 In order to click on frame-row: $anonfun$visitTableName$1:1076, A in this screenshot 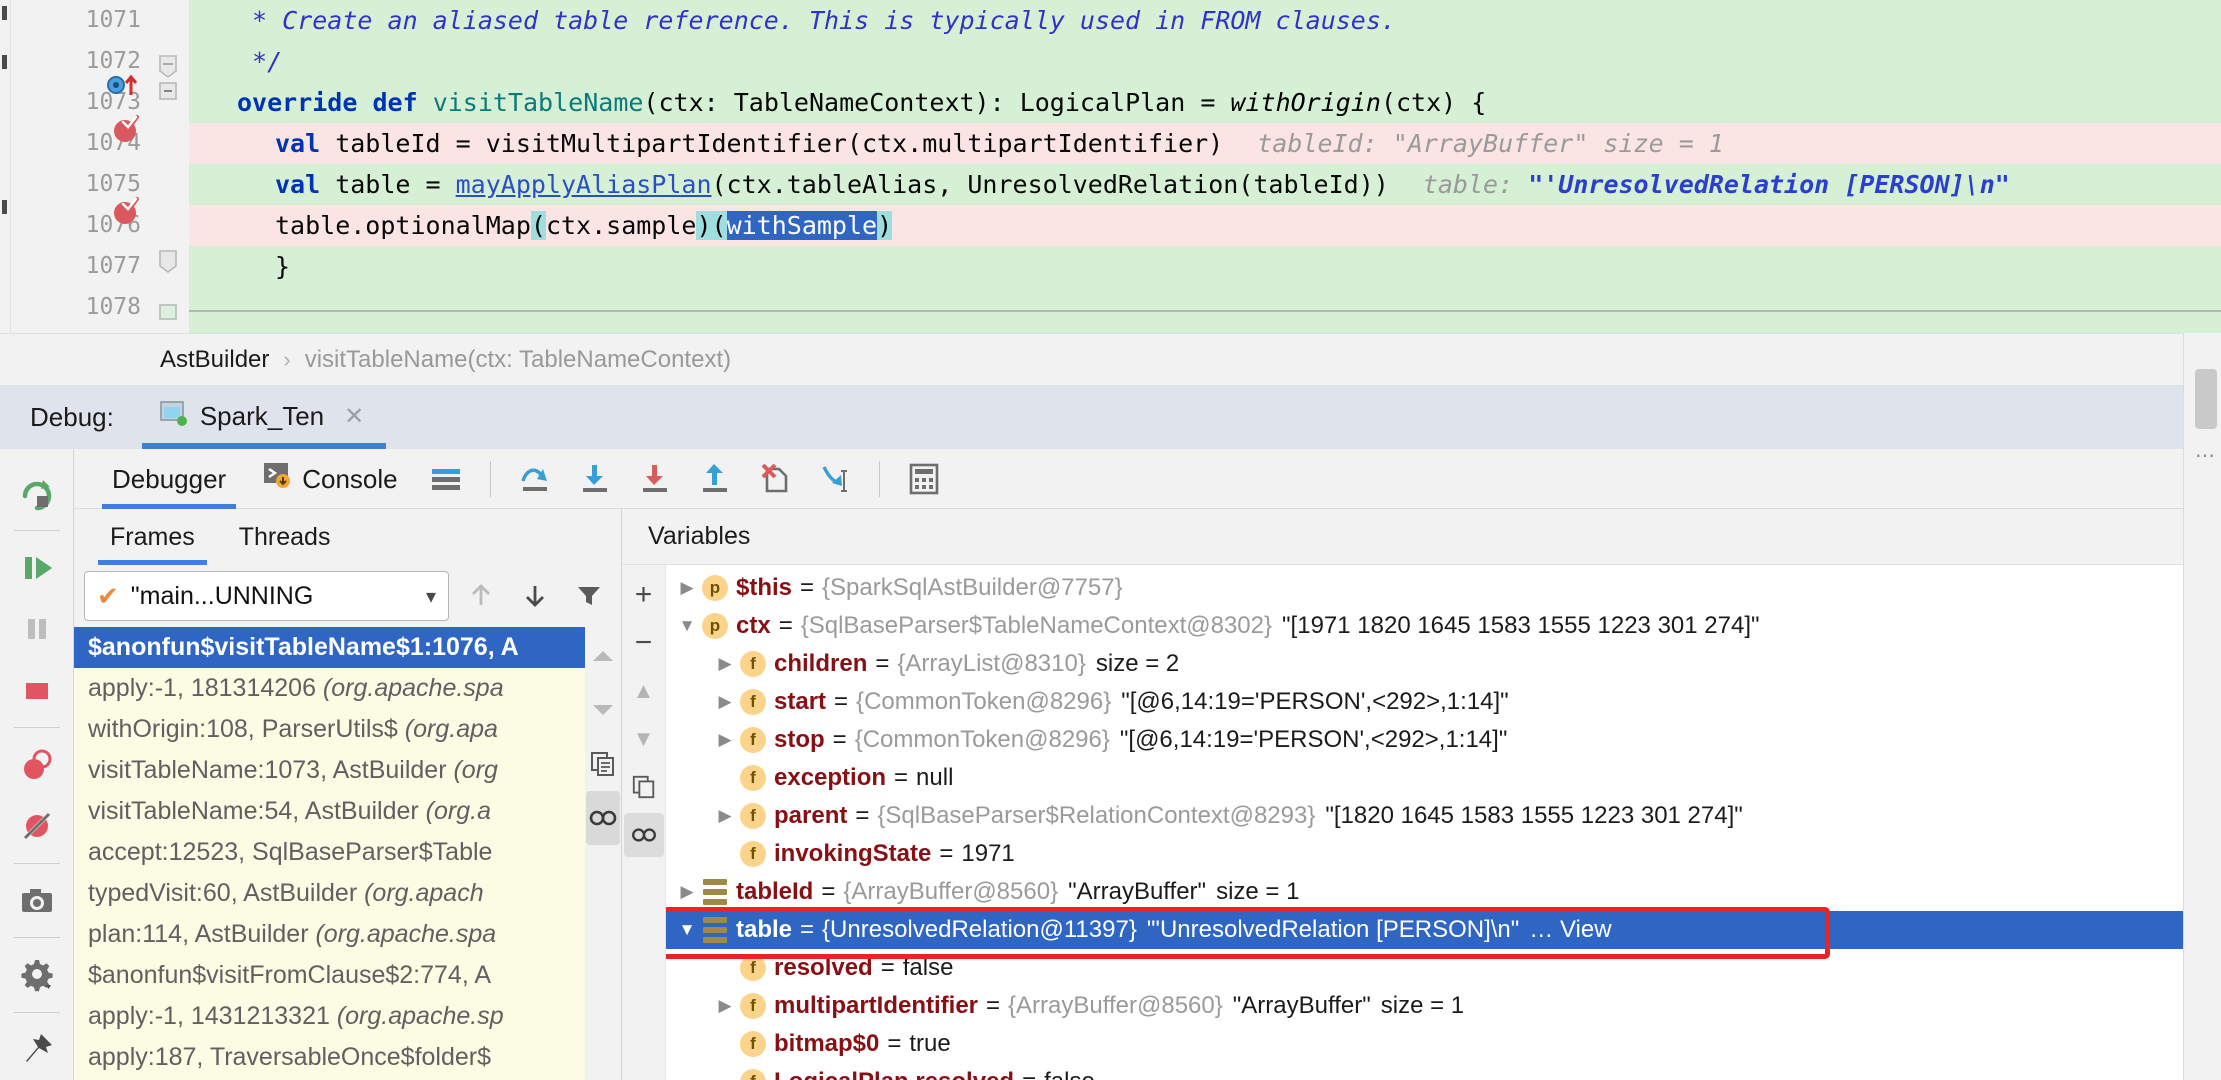, I will do `click(329, 647)`.